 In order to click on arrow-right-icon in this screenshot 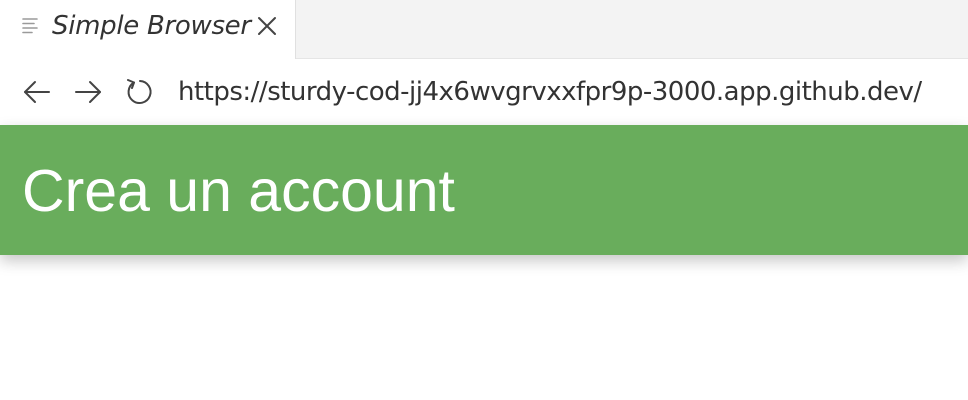, I will do `click(88, 92)`.